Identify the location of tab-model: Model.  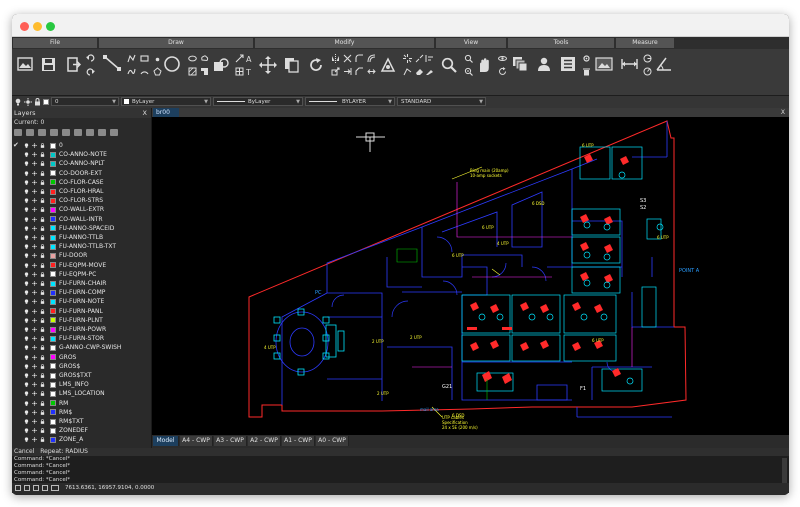
(166, 441).